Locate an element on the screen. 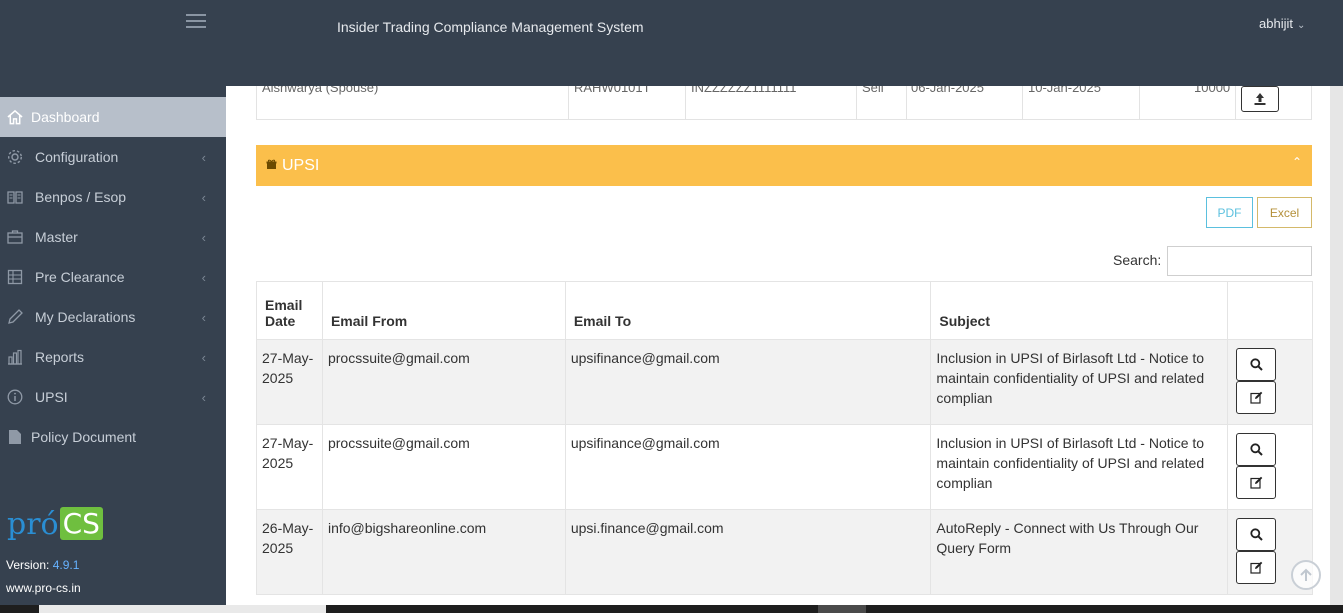  upsi-title: UPSI is located at coordinates (301, 165).